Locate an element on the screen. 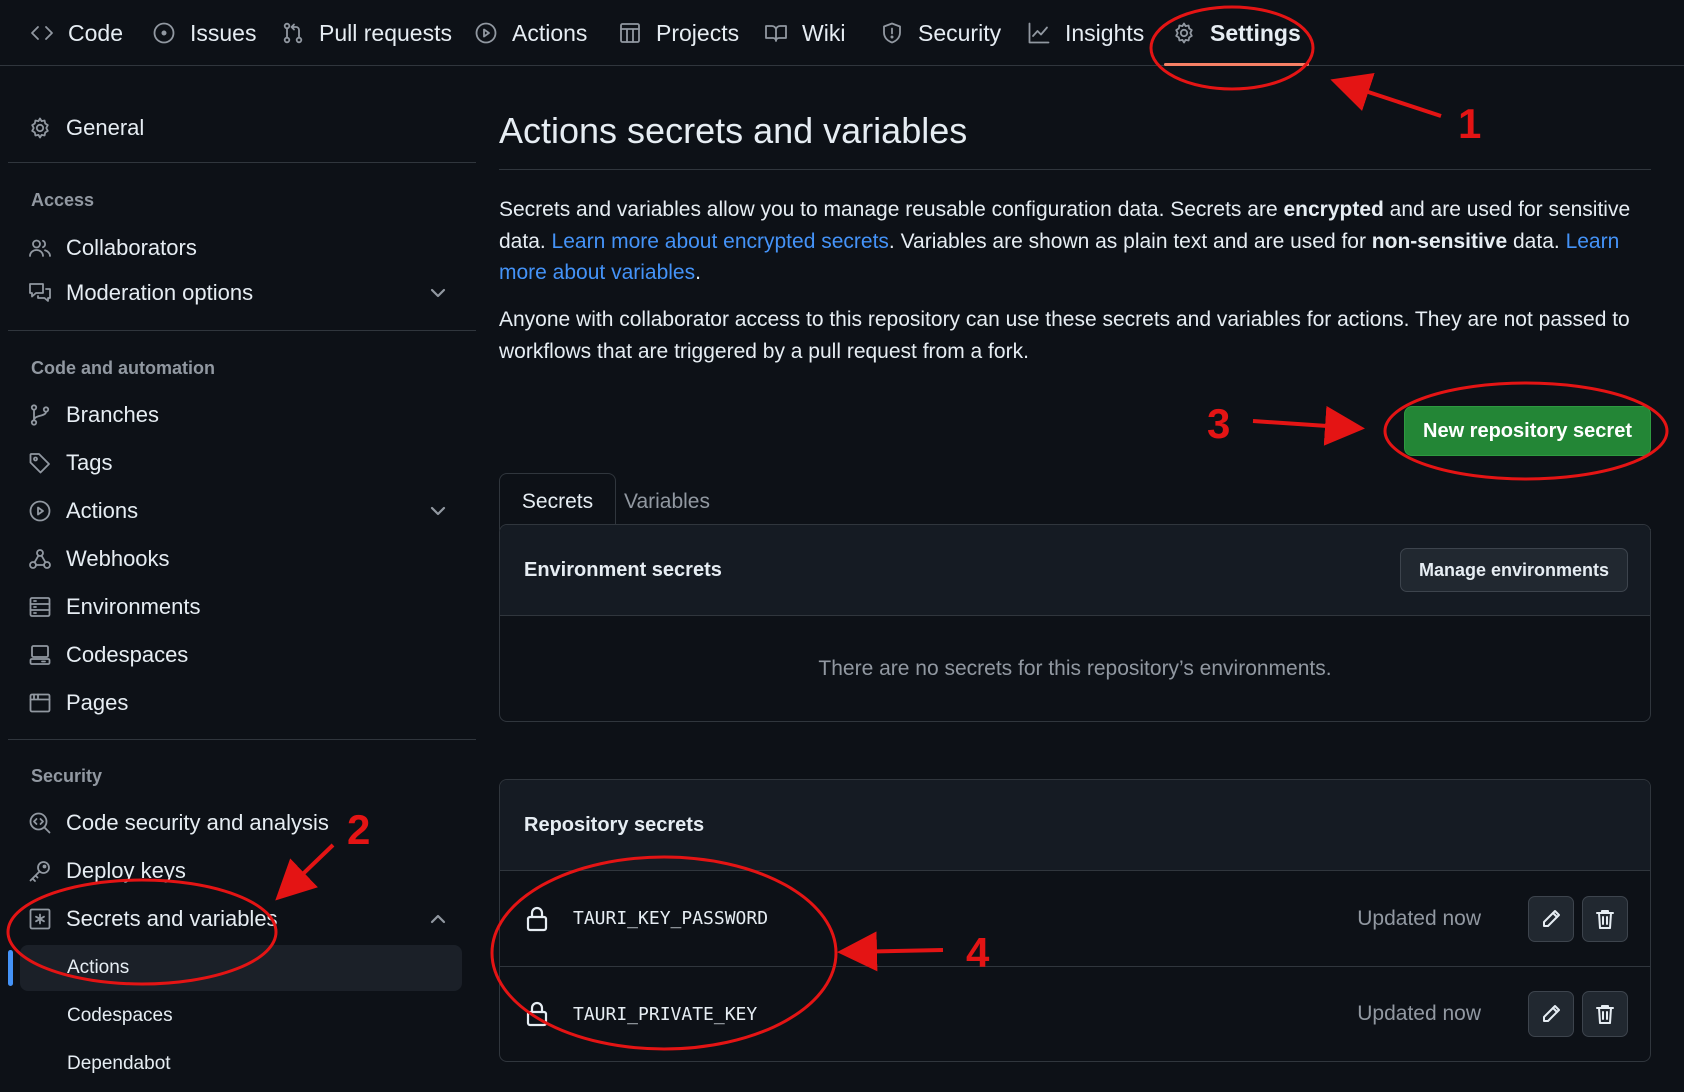  nav-label: Code is located at coordinates (95, 32).